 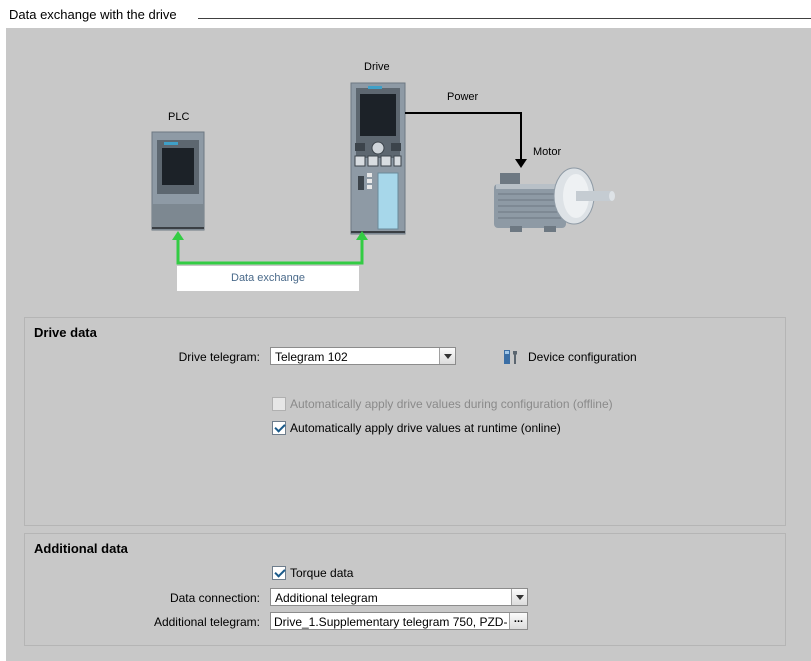 I want to click on drive-telegram-label: Drive telegram:, so click(x=219, y=357).